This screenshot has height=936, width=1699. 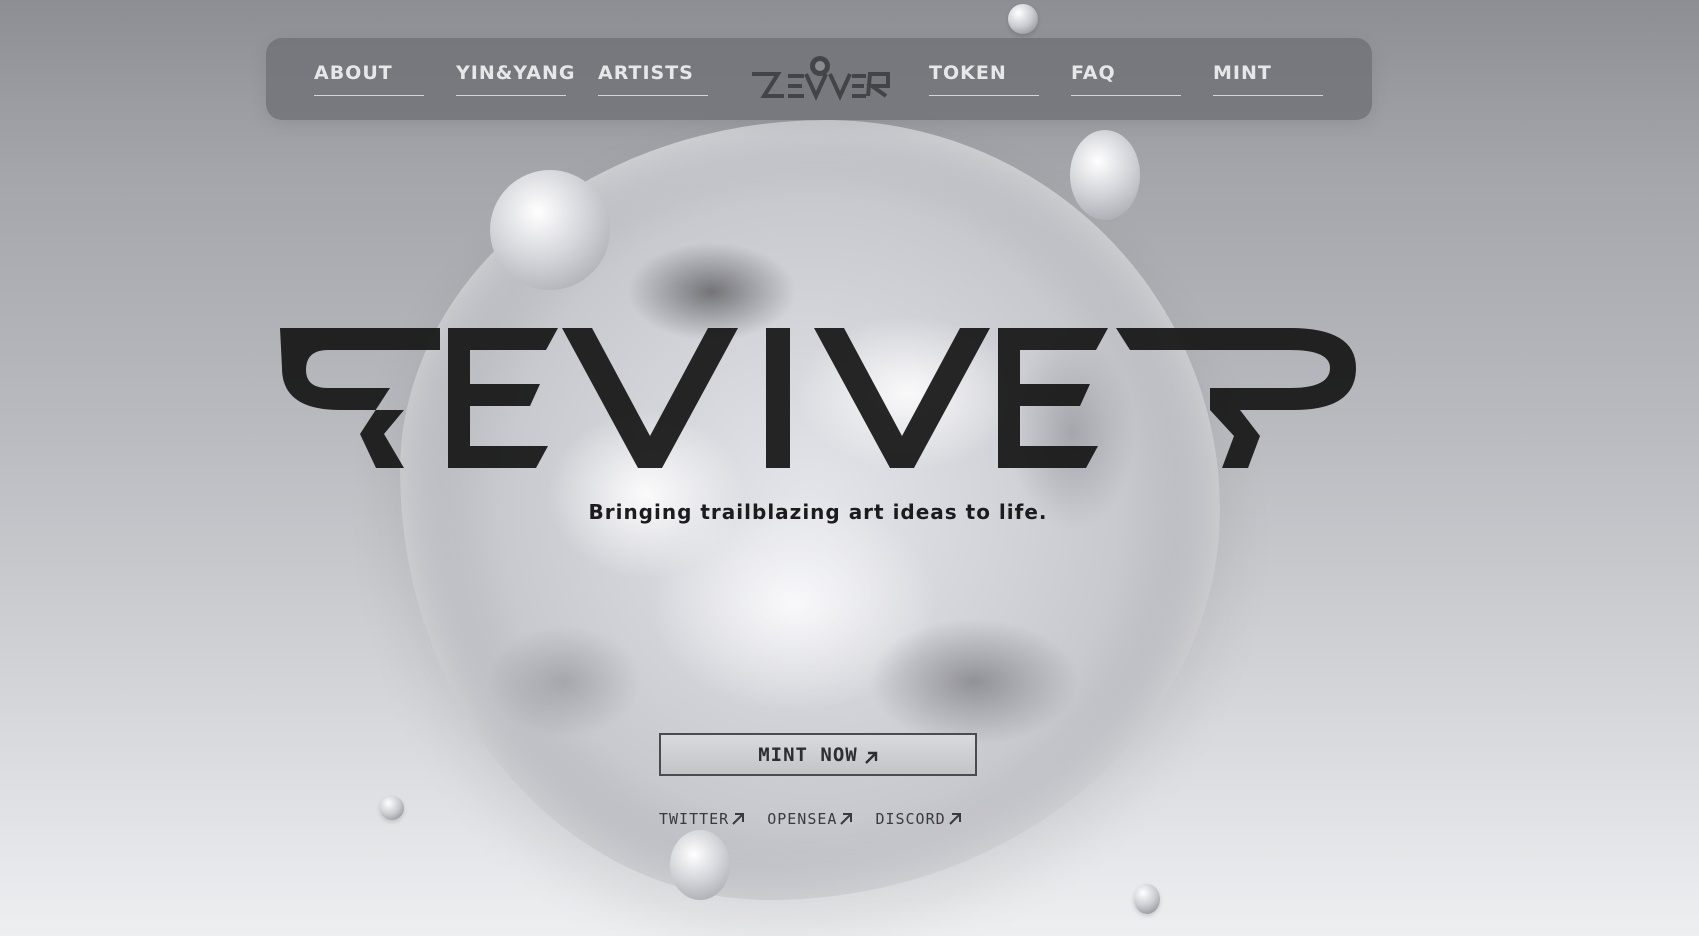 What do you see at coordinates (653, 79) in the screenshot?
I see `nav-link-artists: ARTISTS` at bounding box center [653, 79].